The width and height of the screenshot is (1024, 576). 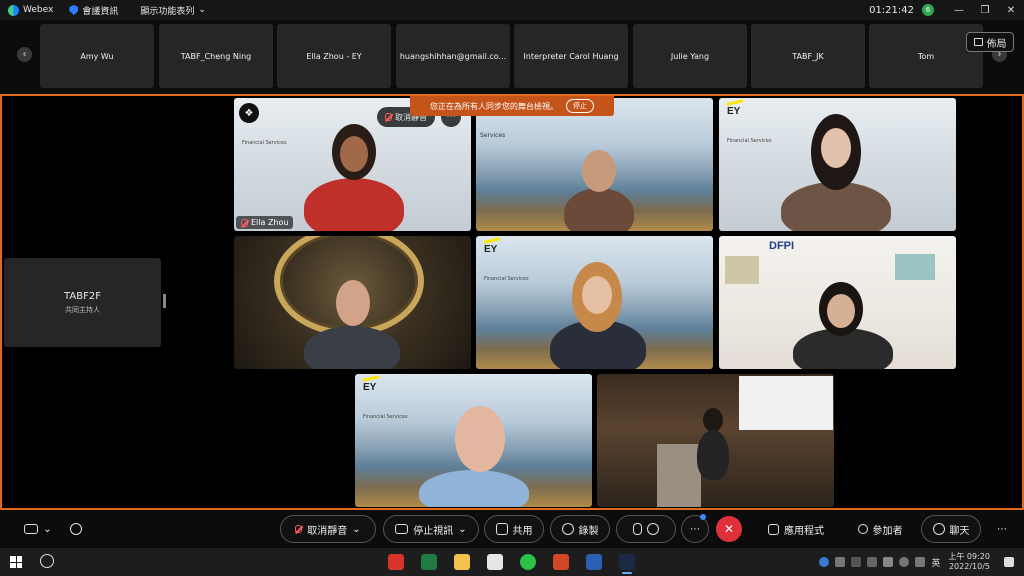 What do you see at coordinates (429, 562) in the screenshot?
I see `excel-app-icon` at bounding box center [429, 562].